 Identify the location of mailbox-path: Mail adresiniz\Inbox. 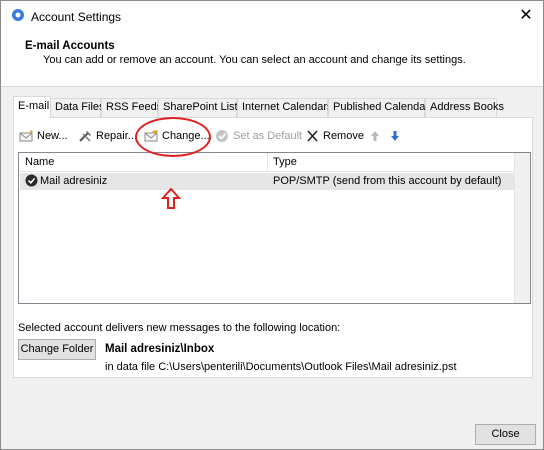
(160, 349).